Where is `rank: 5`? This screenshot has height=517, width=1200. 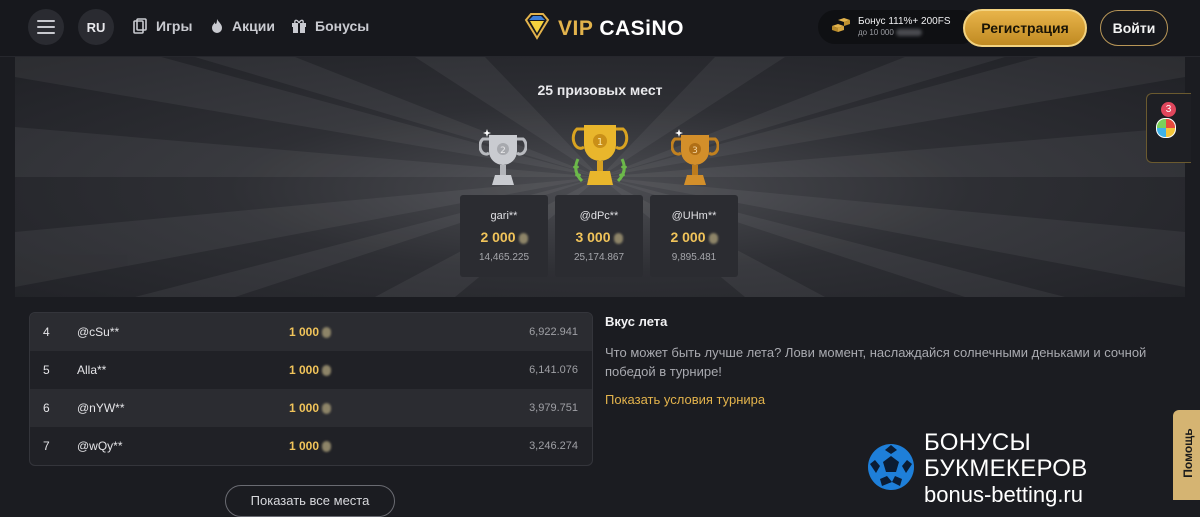
rank: 5 is located at coordinates (46, 370).